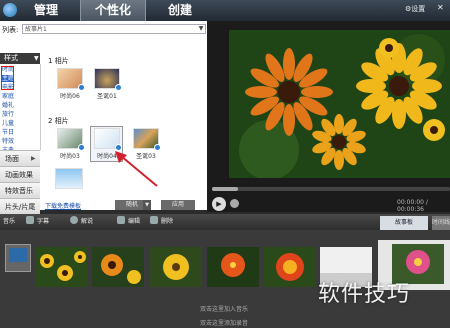  What do you see at coordinates (58, 121) in the screenshot?
I see `group-title: 2 相片` at bounding box center [58, 121].